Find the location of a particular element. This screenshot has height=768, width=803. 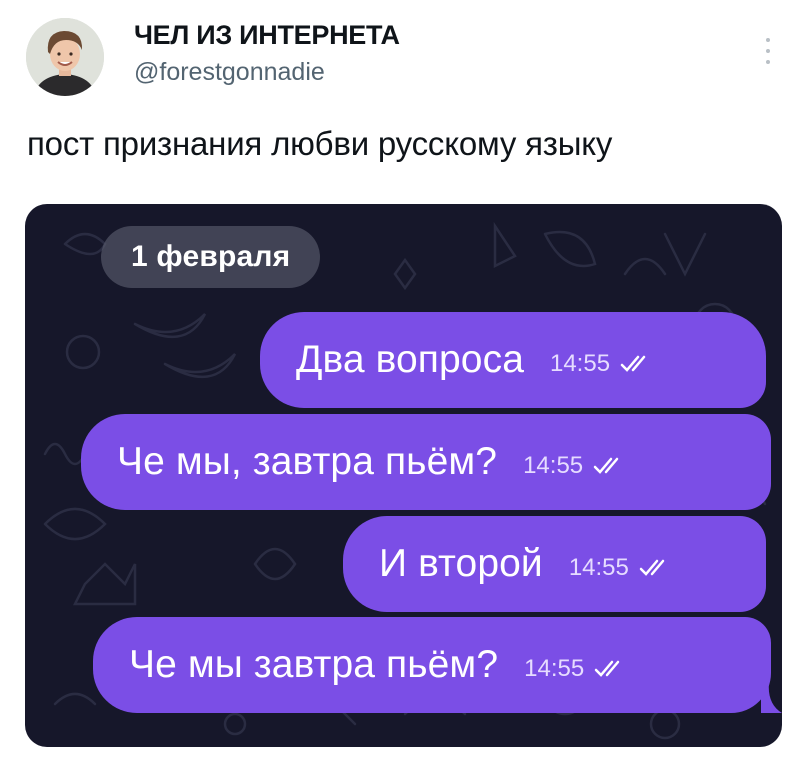

outgoing-message-bubble: Че мы завтра пьём? 14:55 is located at coordinates (432, 665).